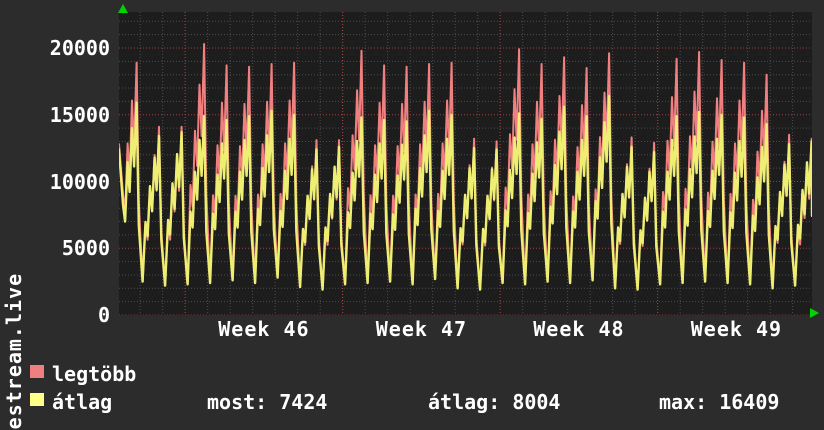 This screenshot has height=430, width=824. Describe the element at coordinates (231, 402) in the screenshot. I see `stat-most-label: most` at that location.